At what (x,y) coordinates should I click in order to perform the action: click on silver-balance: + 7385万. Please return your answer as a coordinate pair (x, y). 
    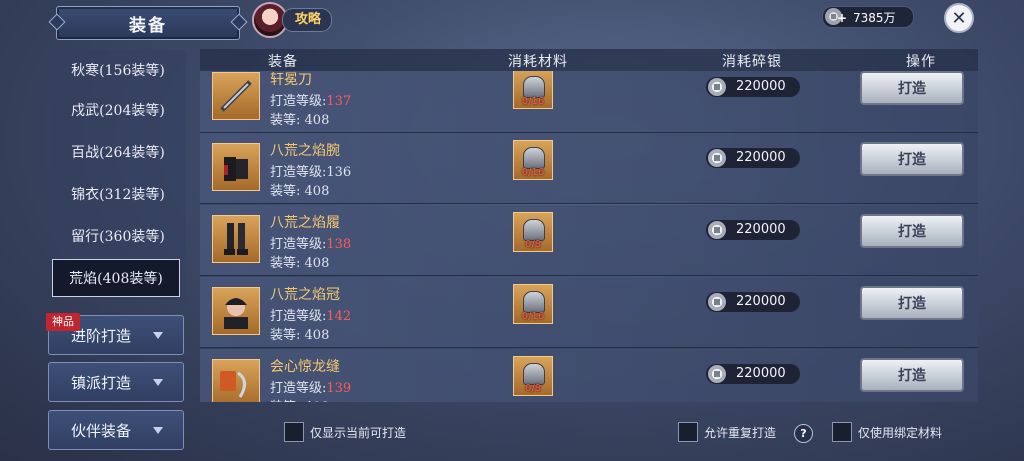
    Looking at the image, I should click on (868, 17).